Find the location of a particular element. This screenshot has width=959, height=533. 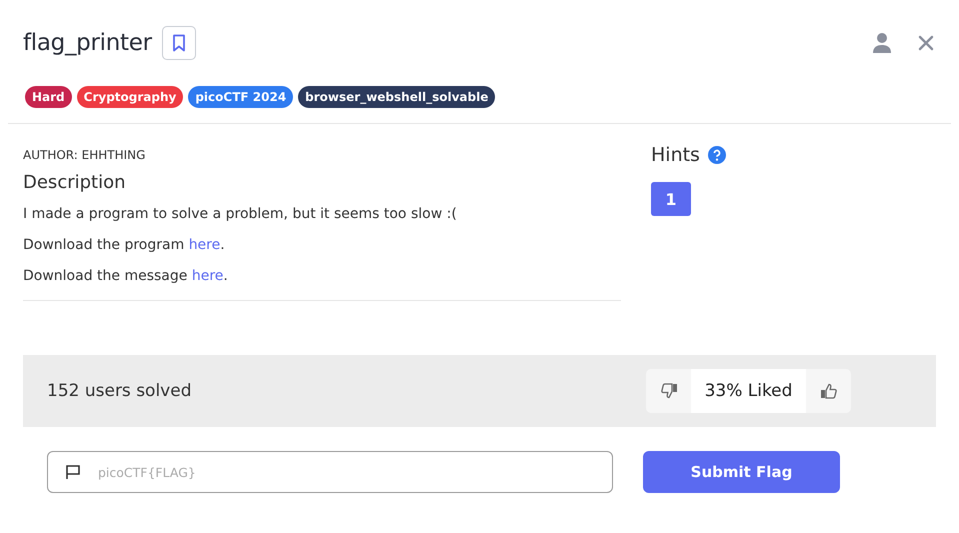

tag: Cryptography is located at coordinates (130, 97).